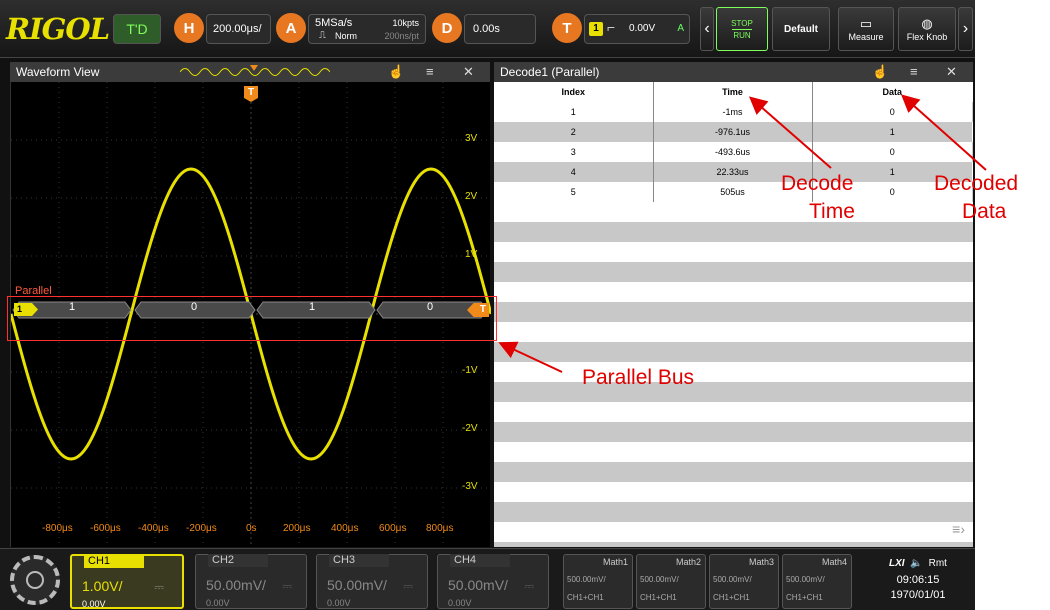  What do you see at coordinates (94, 604) in the screenshot?
I see `channel1-offset: 0.00V` at bounding box center [94, 604].